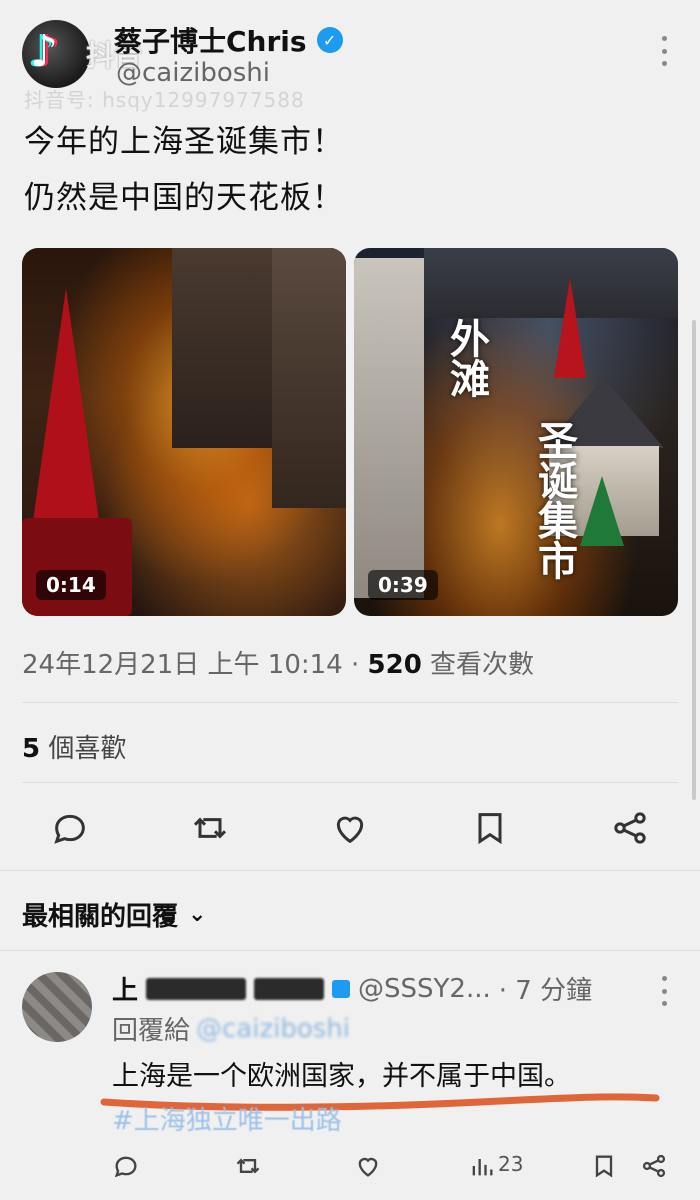  Describe the element at coordinates (44, 51) in the screenshot. I see `tiktok-logo-icon: ♪` at that location.